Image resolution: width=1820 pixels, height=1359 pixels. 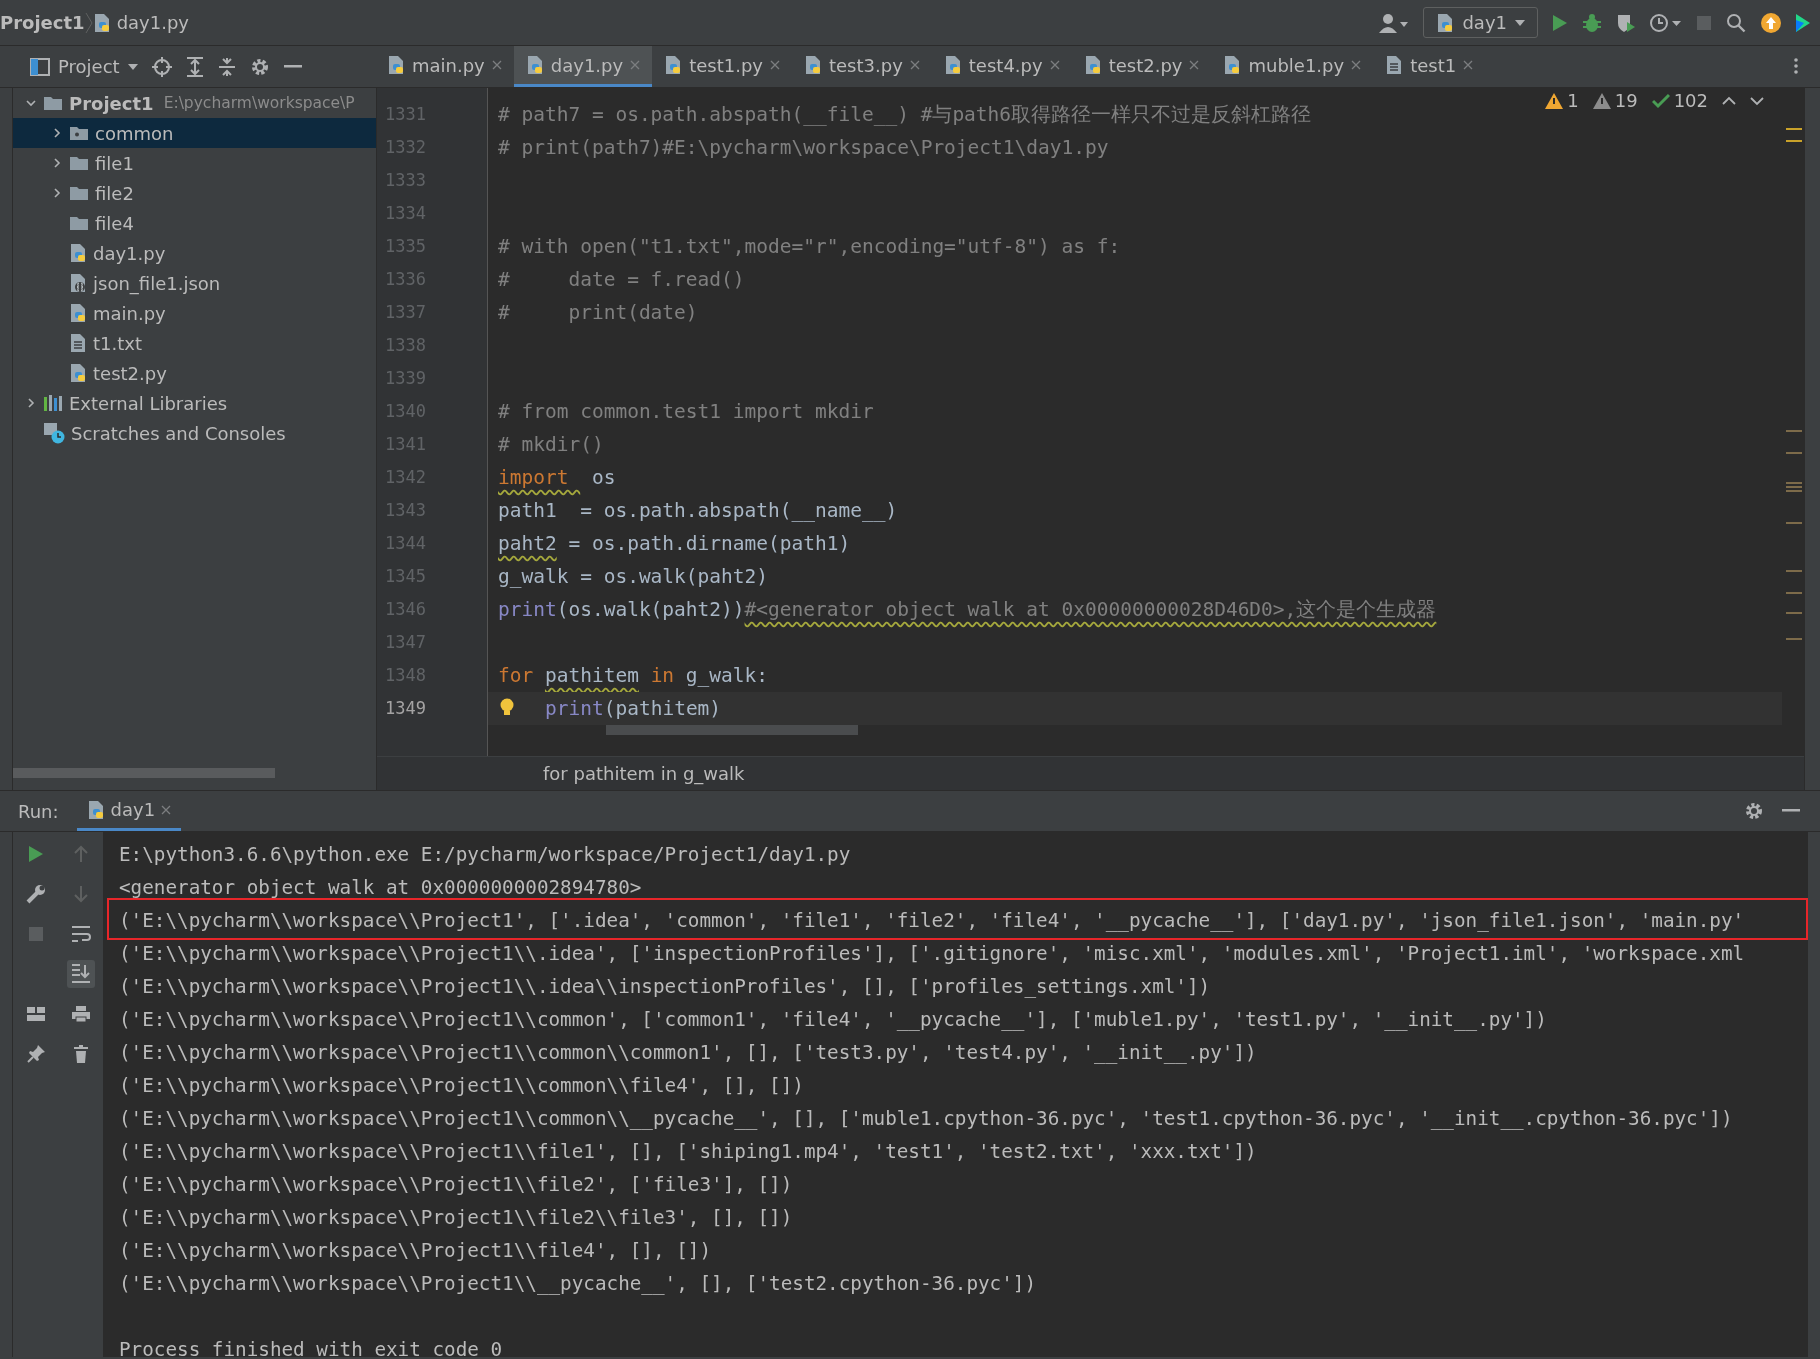 I want to click on warning-icon, so click(x=1601, y=100).